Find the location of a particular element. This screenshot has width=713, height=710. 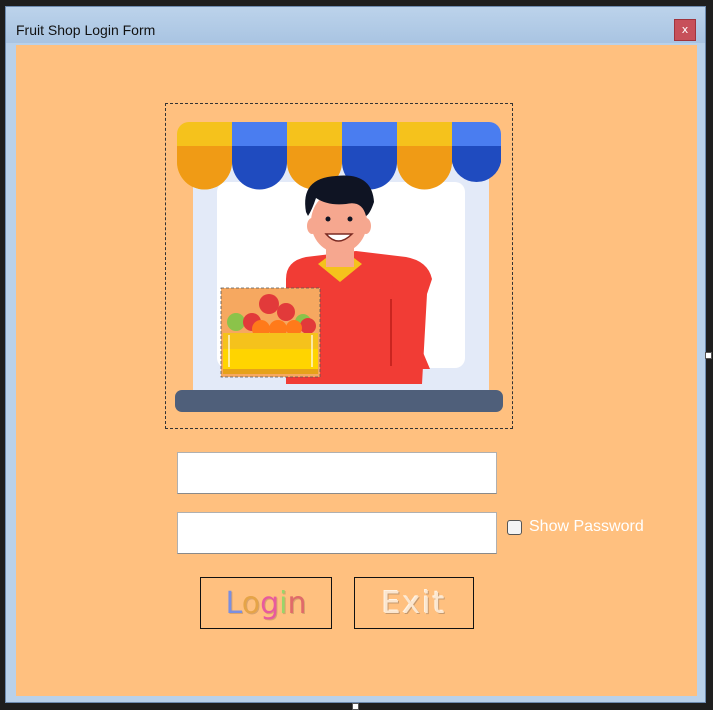

login-button-label: Login is located at coordinates (266, 603).